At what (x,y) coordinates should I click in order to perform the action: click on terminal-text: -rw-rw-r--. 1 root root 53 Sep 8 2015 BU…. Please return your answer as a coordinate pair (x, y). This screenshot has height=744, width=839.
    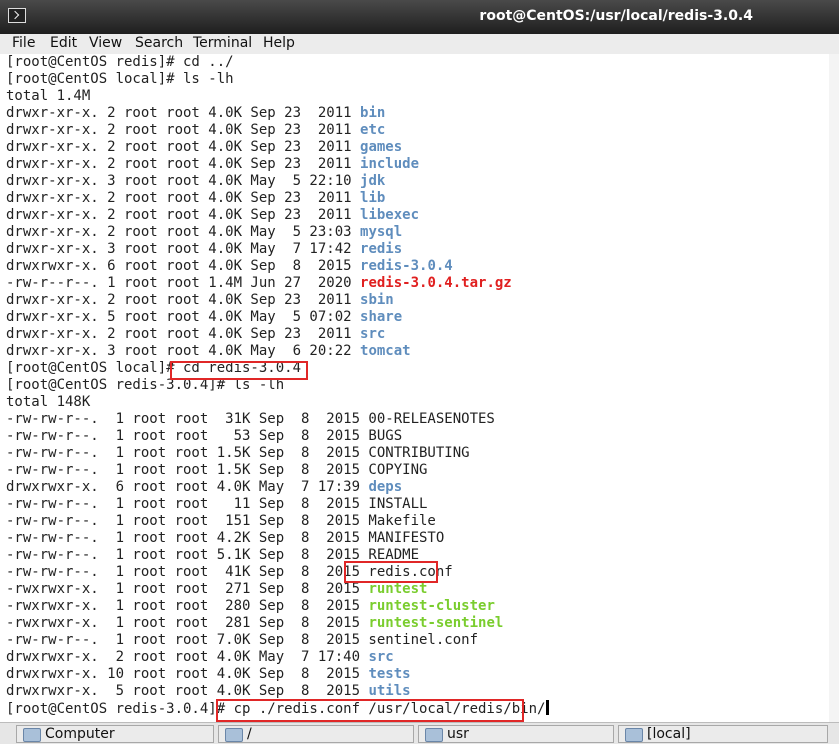
    Looking at the image, I should click on (204, 436).